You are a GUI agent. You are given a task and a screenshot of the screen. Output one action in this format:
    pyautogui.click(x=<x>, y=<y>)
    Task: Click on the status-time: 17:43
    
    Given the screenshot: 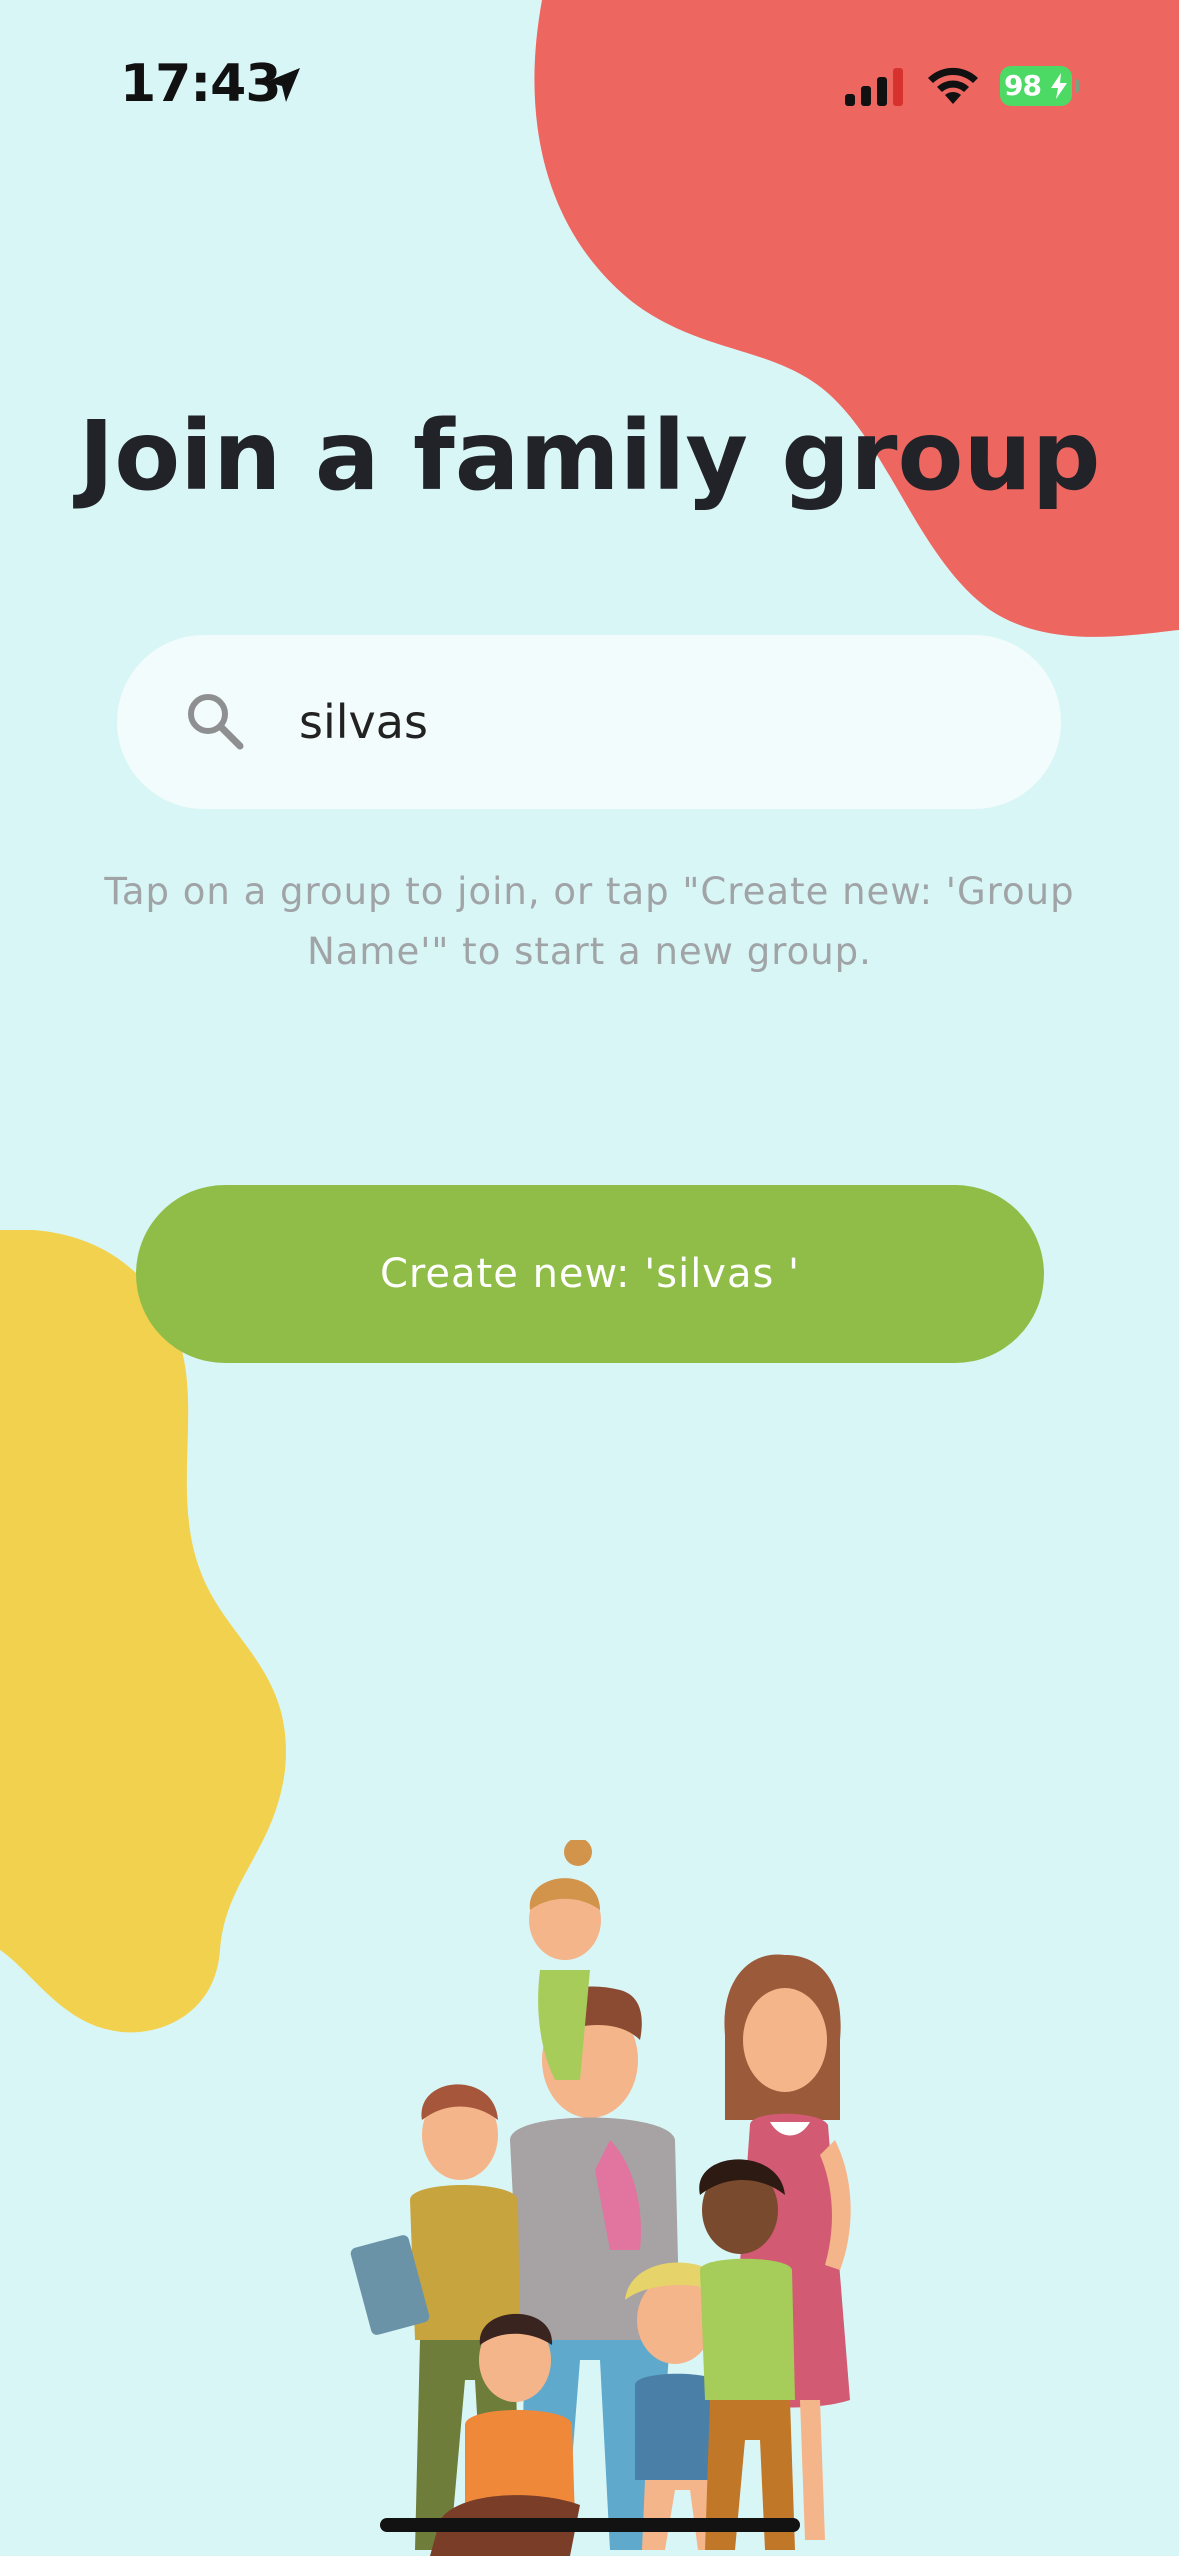 What is the action you would take?
    pyautogui.click(x=201, y=84)
    